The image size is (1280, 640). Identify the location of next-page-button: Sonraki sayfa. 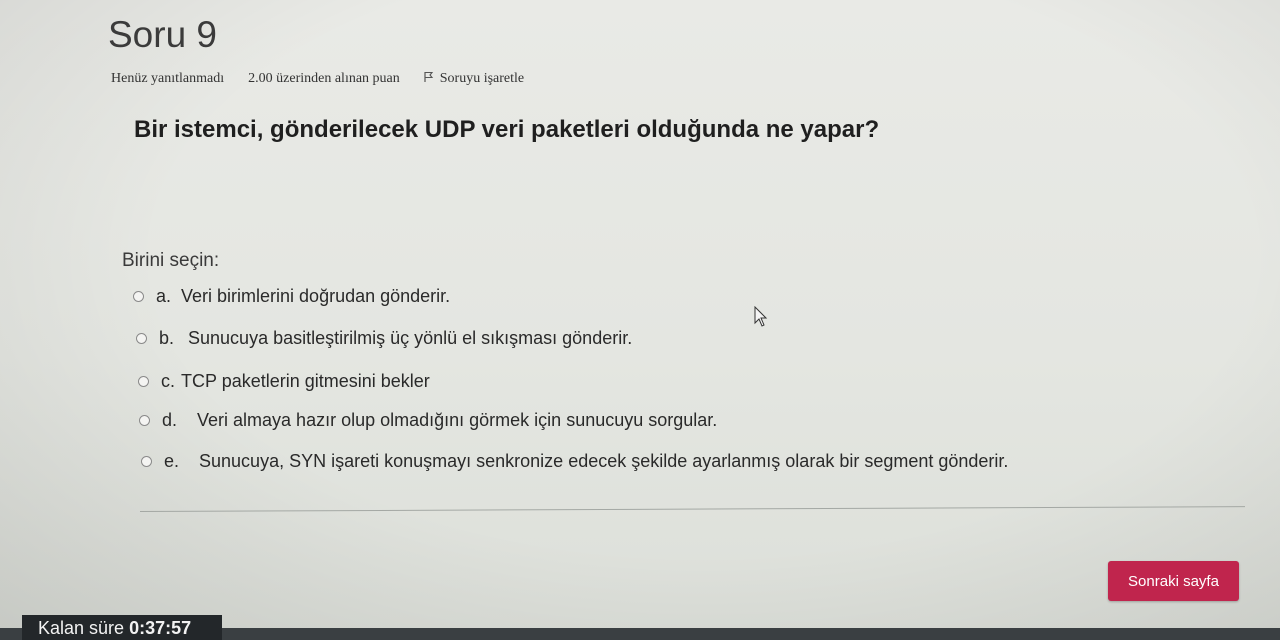
(1173, 581).